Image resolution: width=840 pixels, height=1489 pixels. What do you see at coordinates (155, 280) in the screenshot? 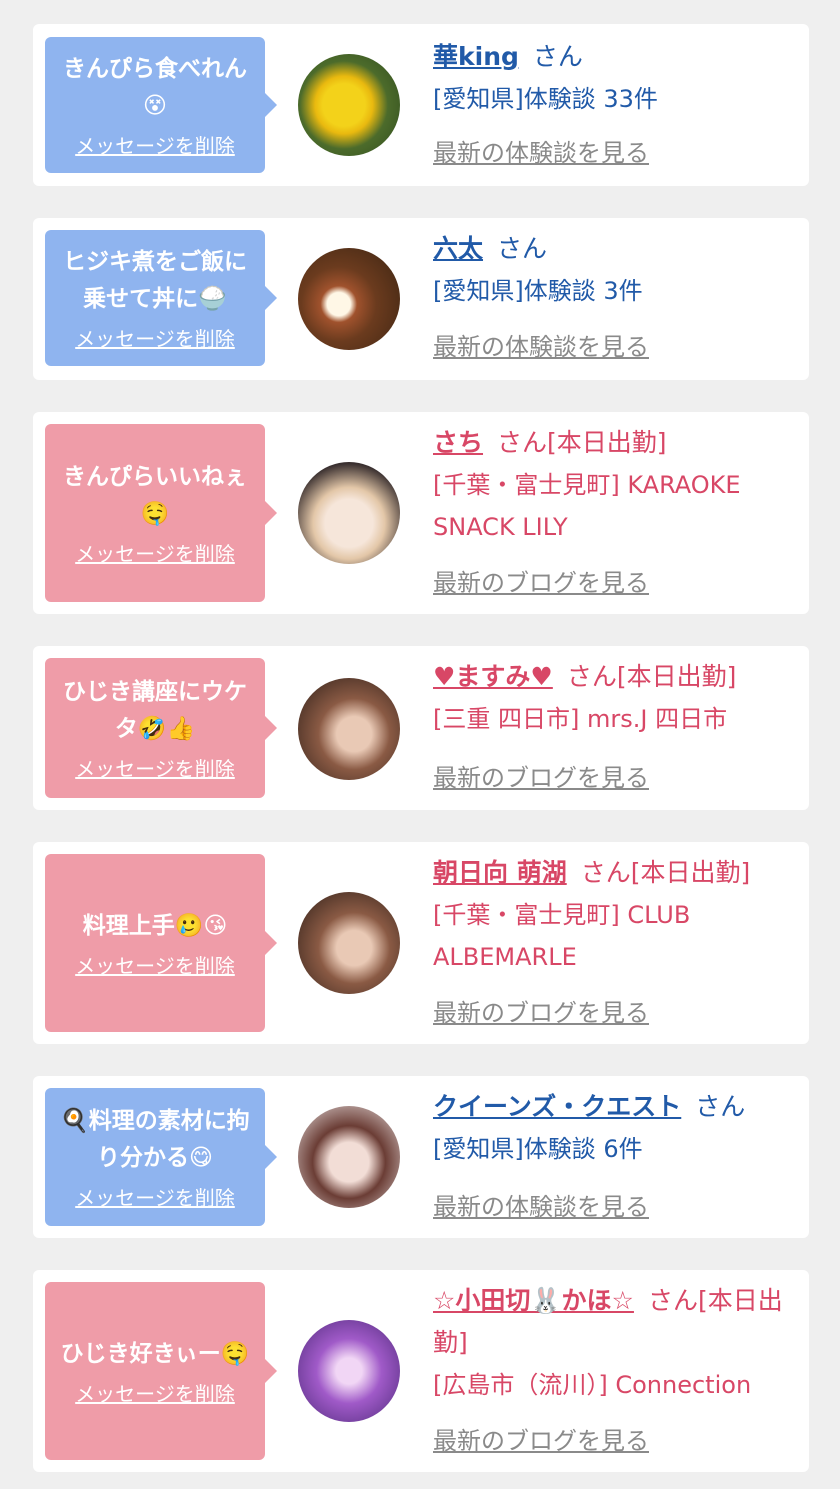
I see `message-text: ヒジキ煮をご飯に 乗せて丼に🍚` at bounding box center [155, 280].